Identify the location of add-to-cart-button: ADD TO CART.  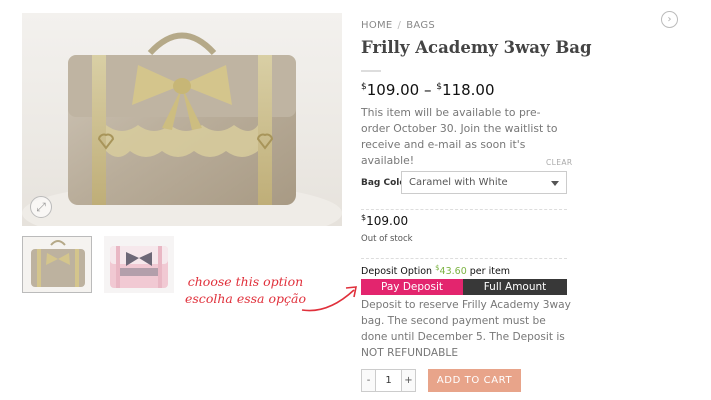
(474, 380).